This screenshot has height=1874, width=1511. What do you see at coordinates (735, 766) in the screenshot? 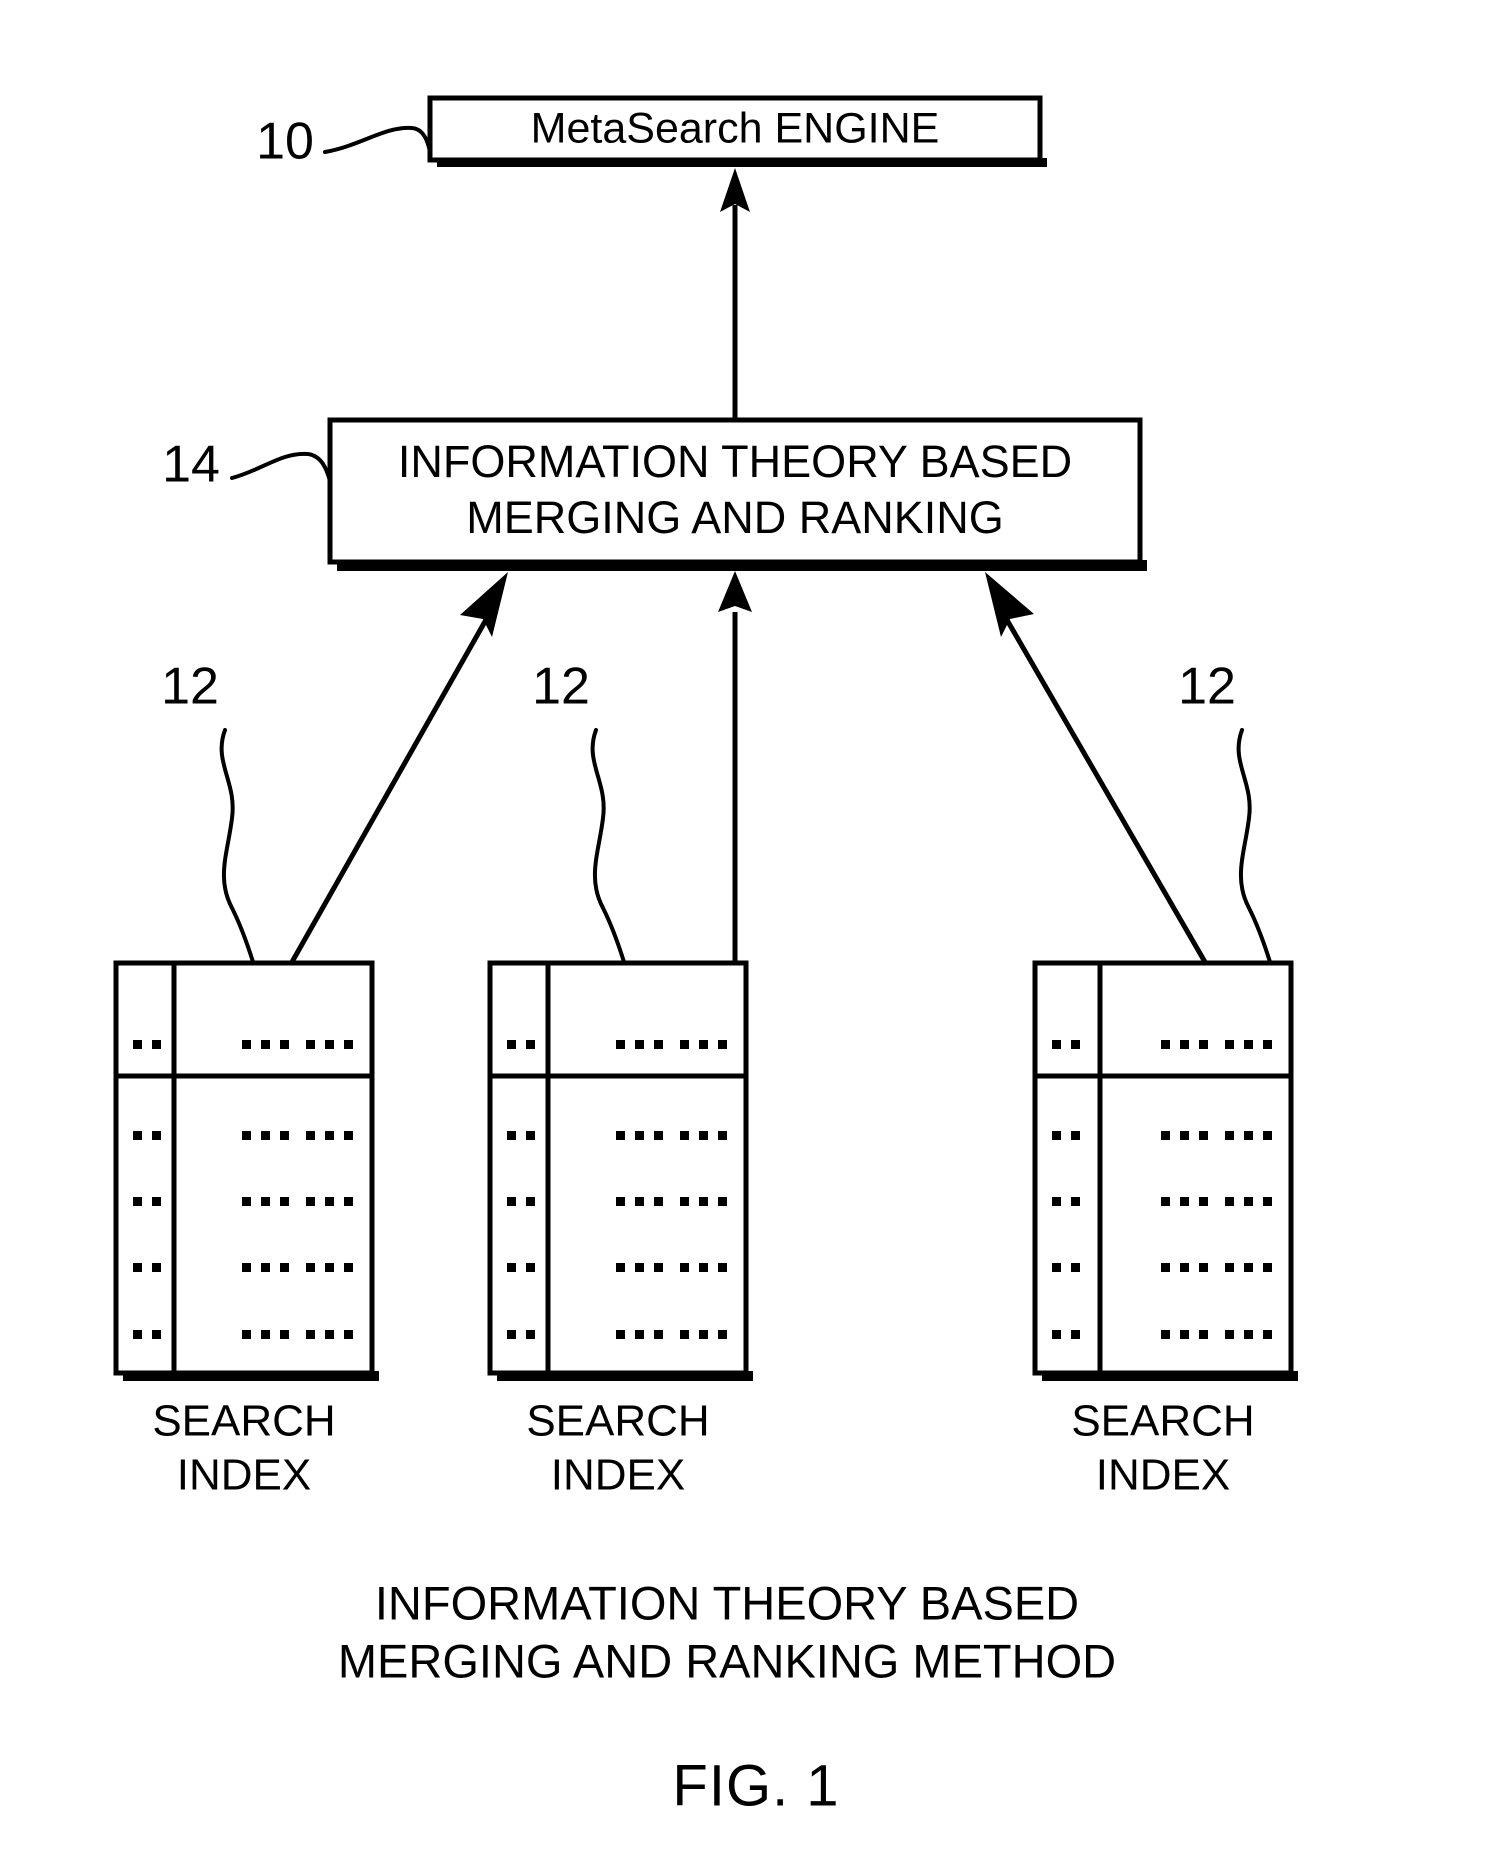
I see `arrow-index2-to-merge` at bounding box center [735, 766].